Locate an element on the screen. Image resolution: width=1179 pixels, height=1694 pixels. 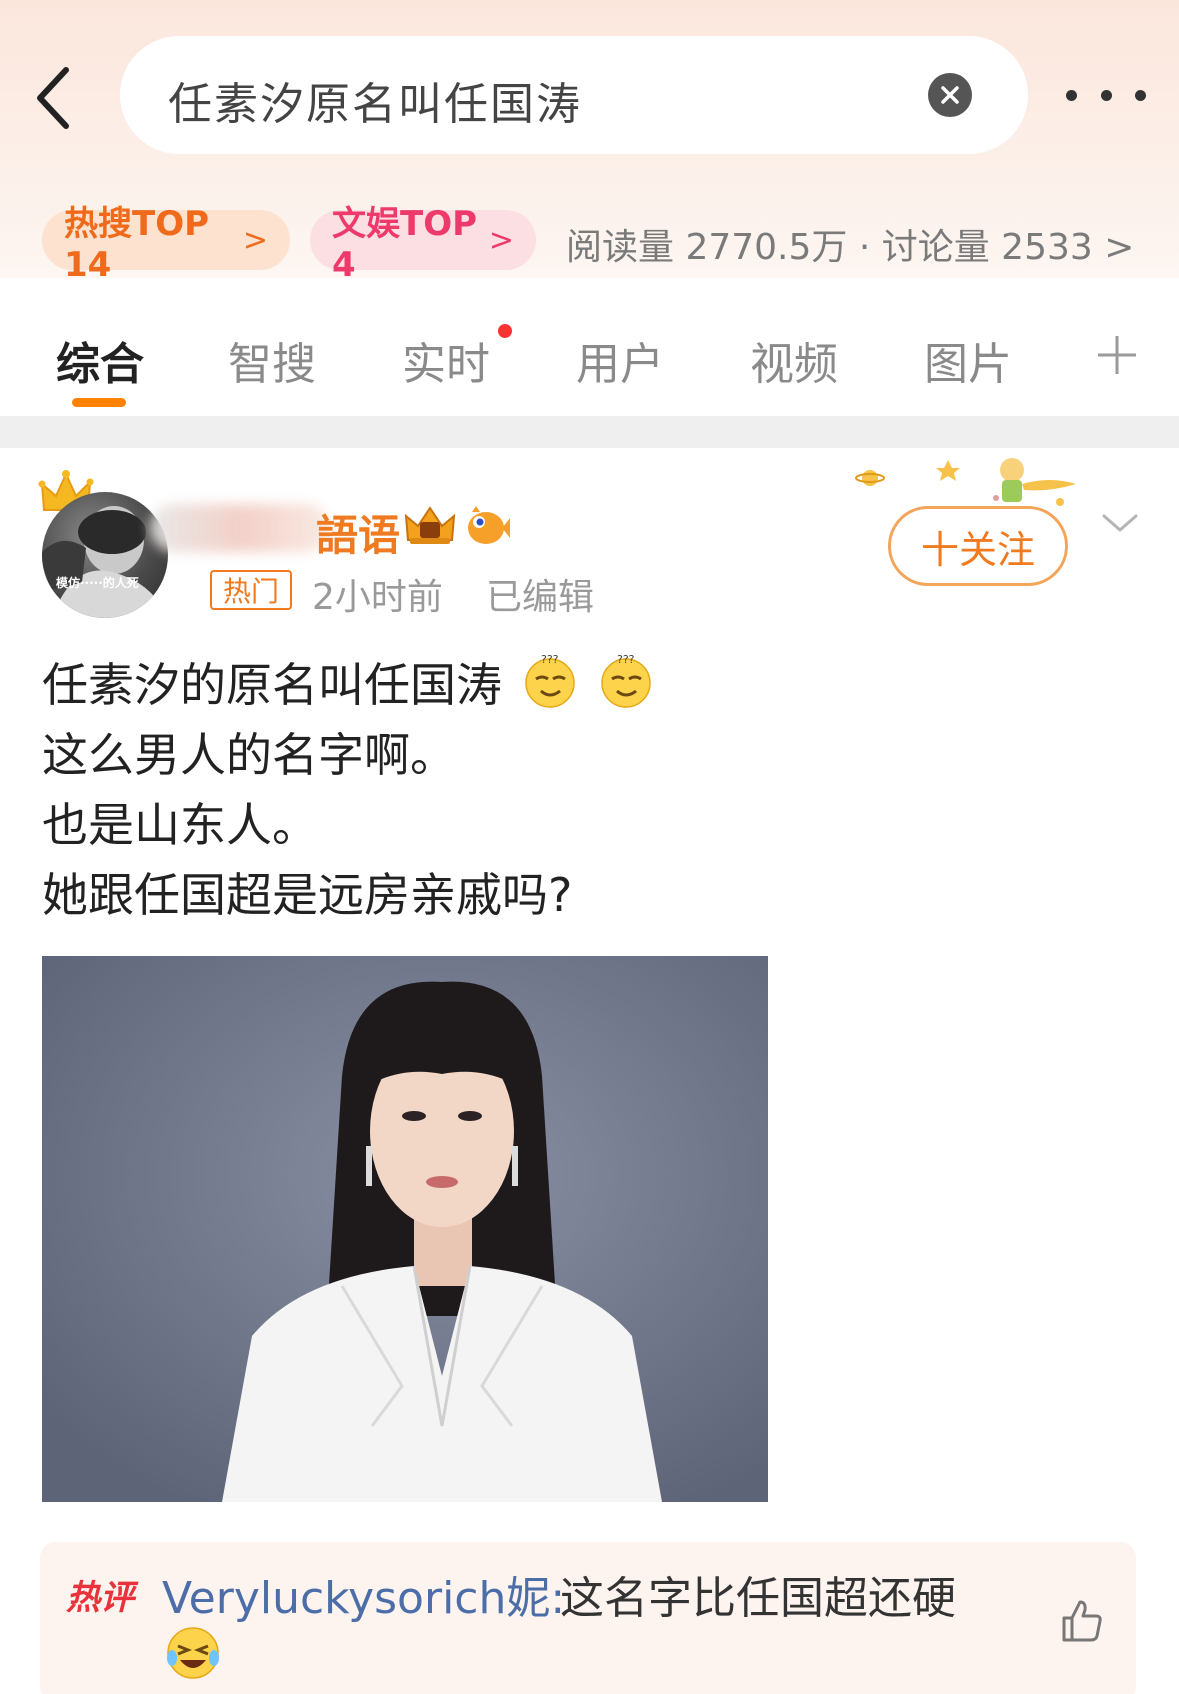
thumbs-up-icon is located at coordinates (1081, 1621).